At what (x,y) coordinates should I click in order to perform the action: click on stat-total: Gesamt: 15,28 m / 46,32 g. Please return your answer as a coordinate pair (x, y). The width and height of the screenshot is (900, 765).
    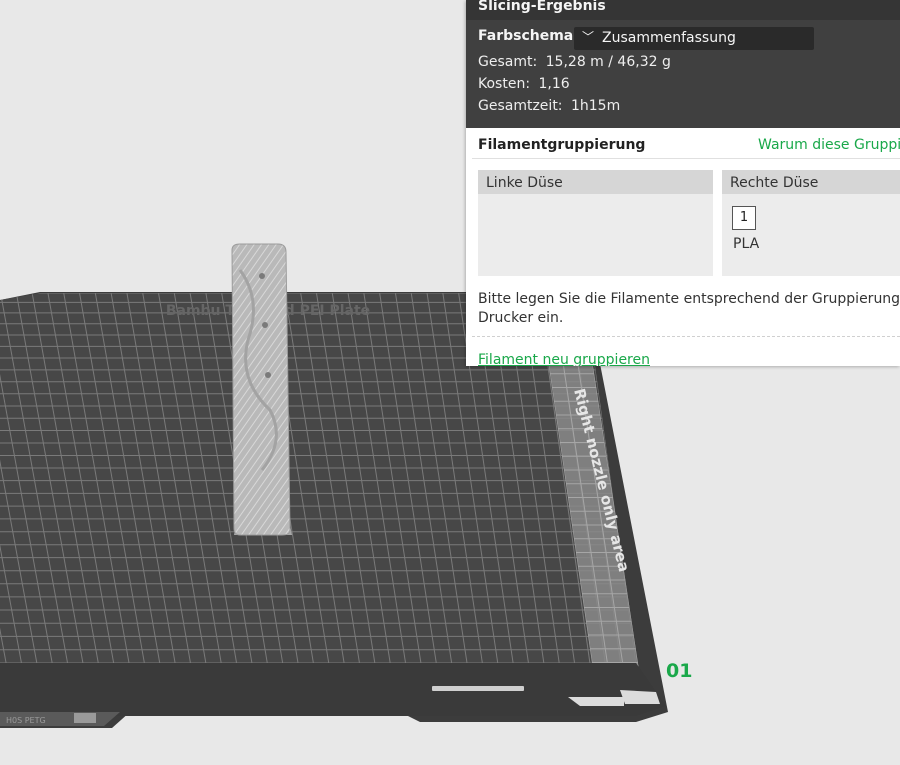
    Looking at the image, I should click on (574, 62).